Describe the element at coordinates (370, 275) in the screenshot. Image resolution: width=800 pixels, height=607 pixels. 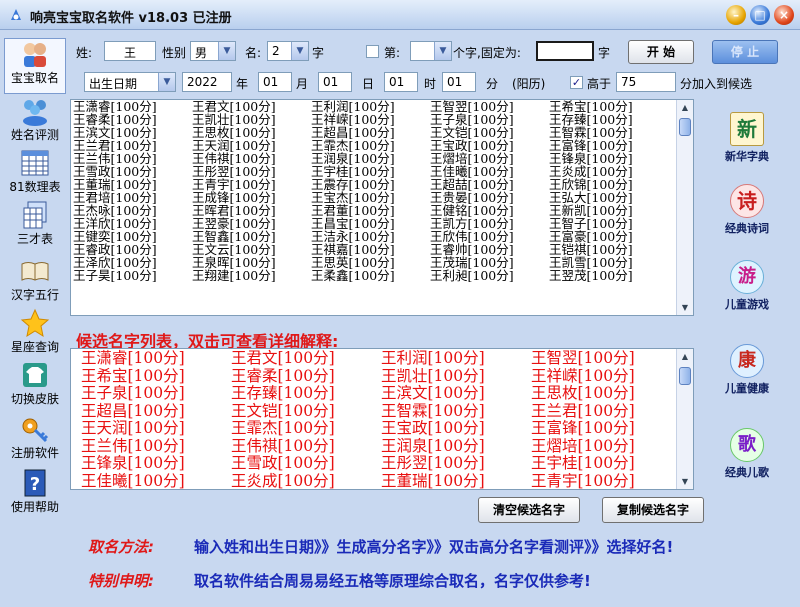
I see `list-item: 王柔鑫[100分]` at that location.